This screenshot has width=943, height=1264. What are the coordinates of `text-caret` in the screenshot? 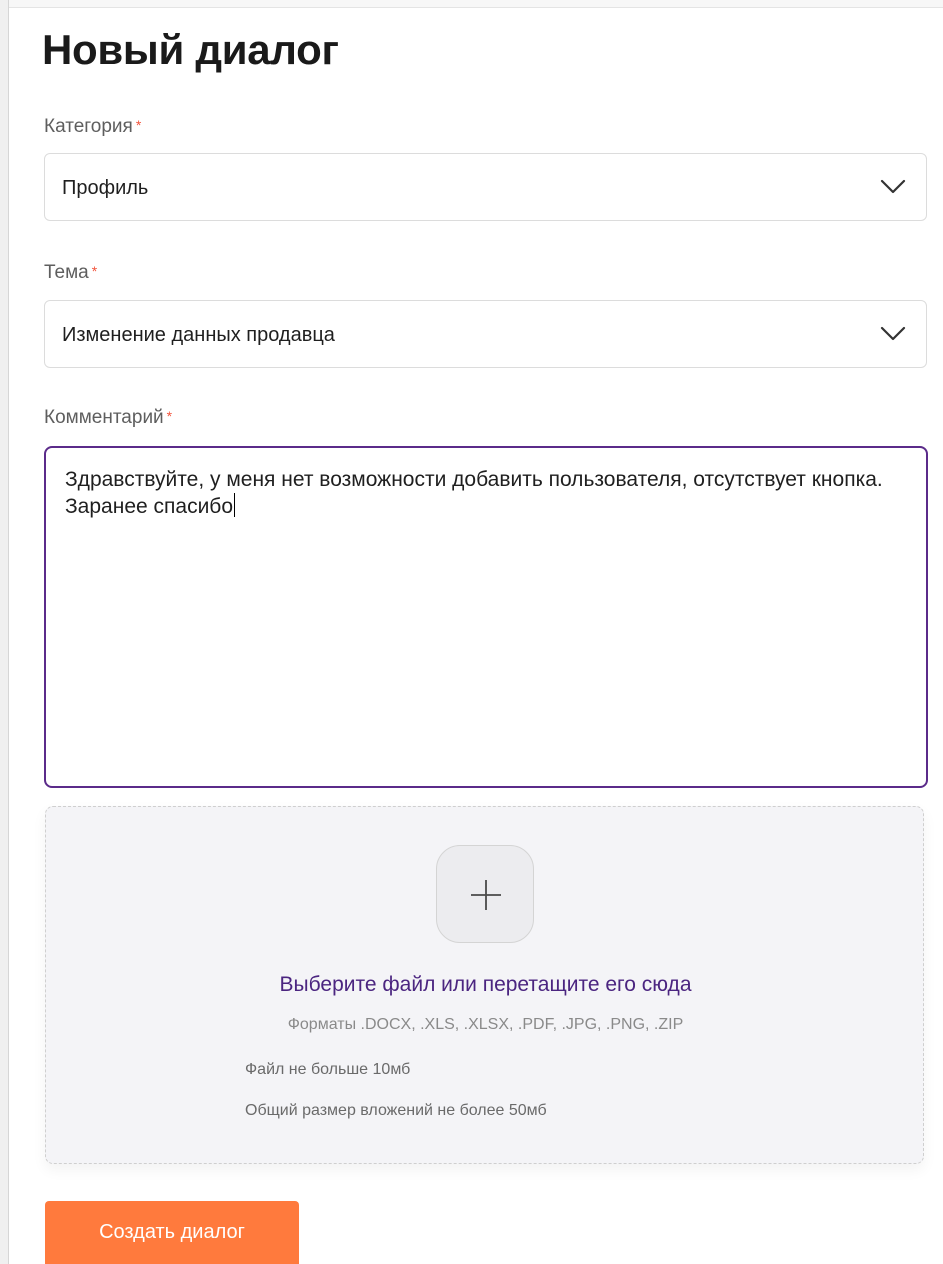 It's located at (234, 505).